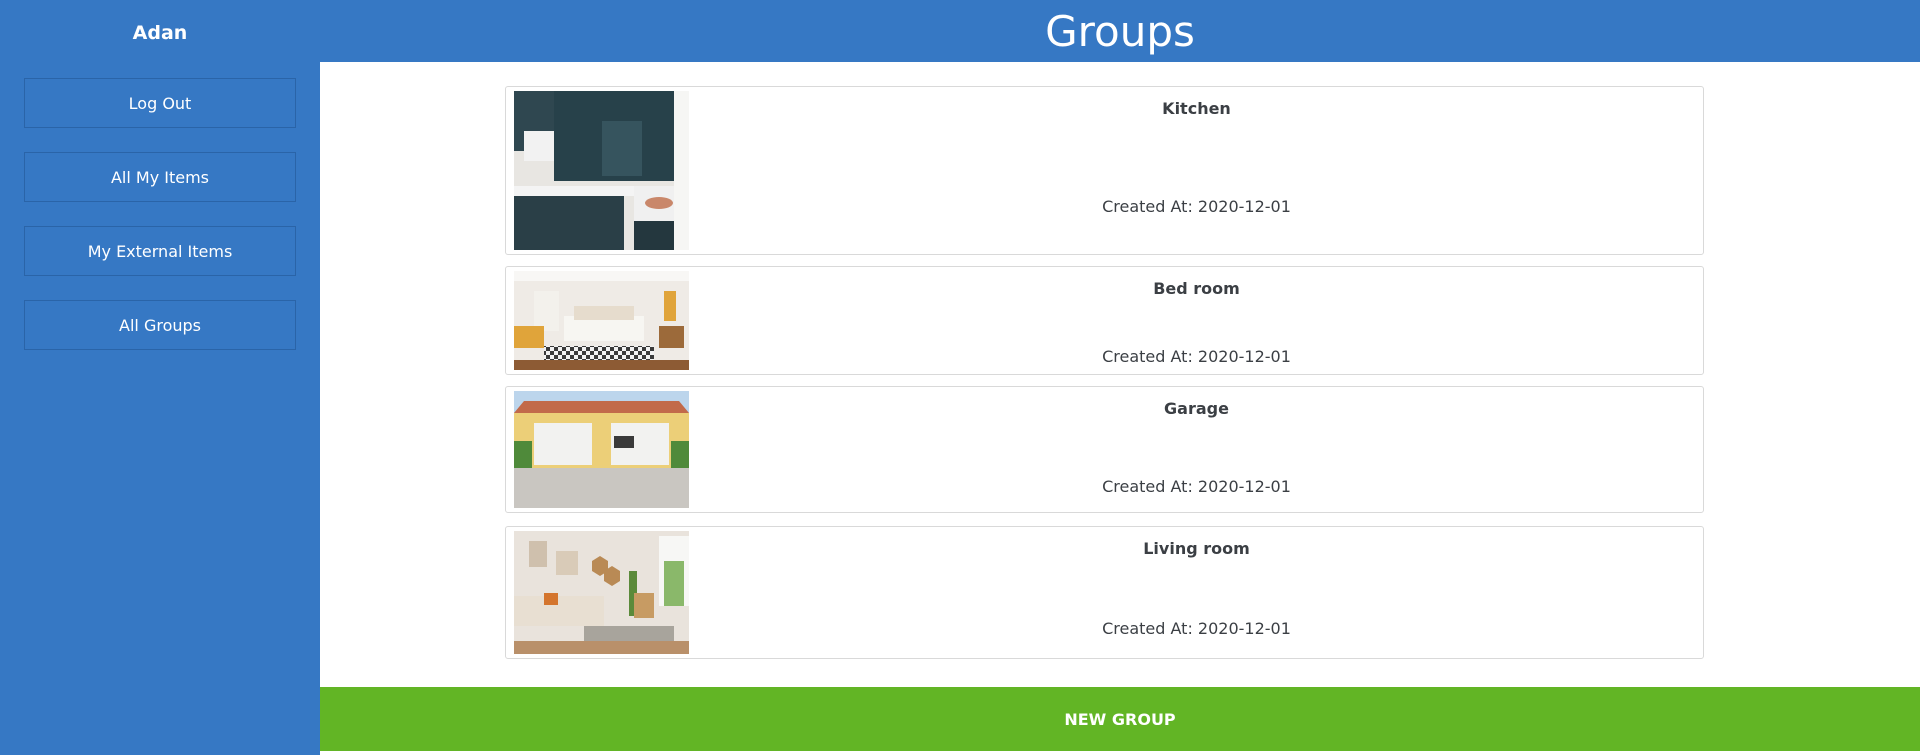  What do you see at coordinates (160, 177) in the screenshot?
I see `all-my-items-button: All My Items` at bounding box center [160, 177].